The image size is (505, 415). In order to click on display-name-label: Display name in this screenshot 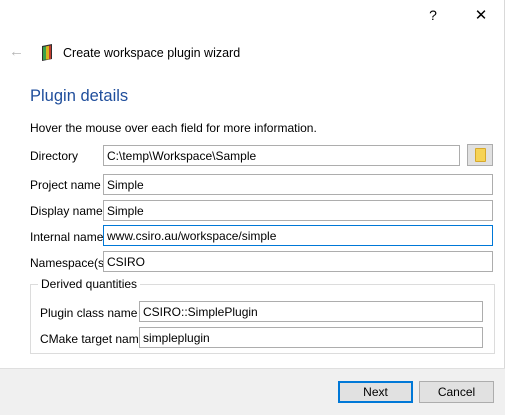, I will do `click(66, 211)`.